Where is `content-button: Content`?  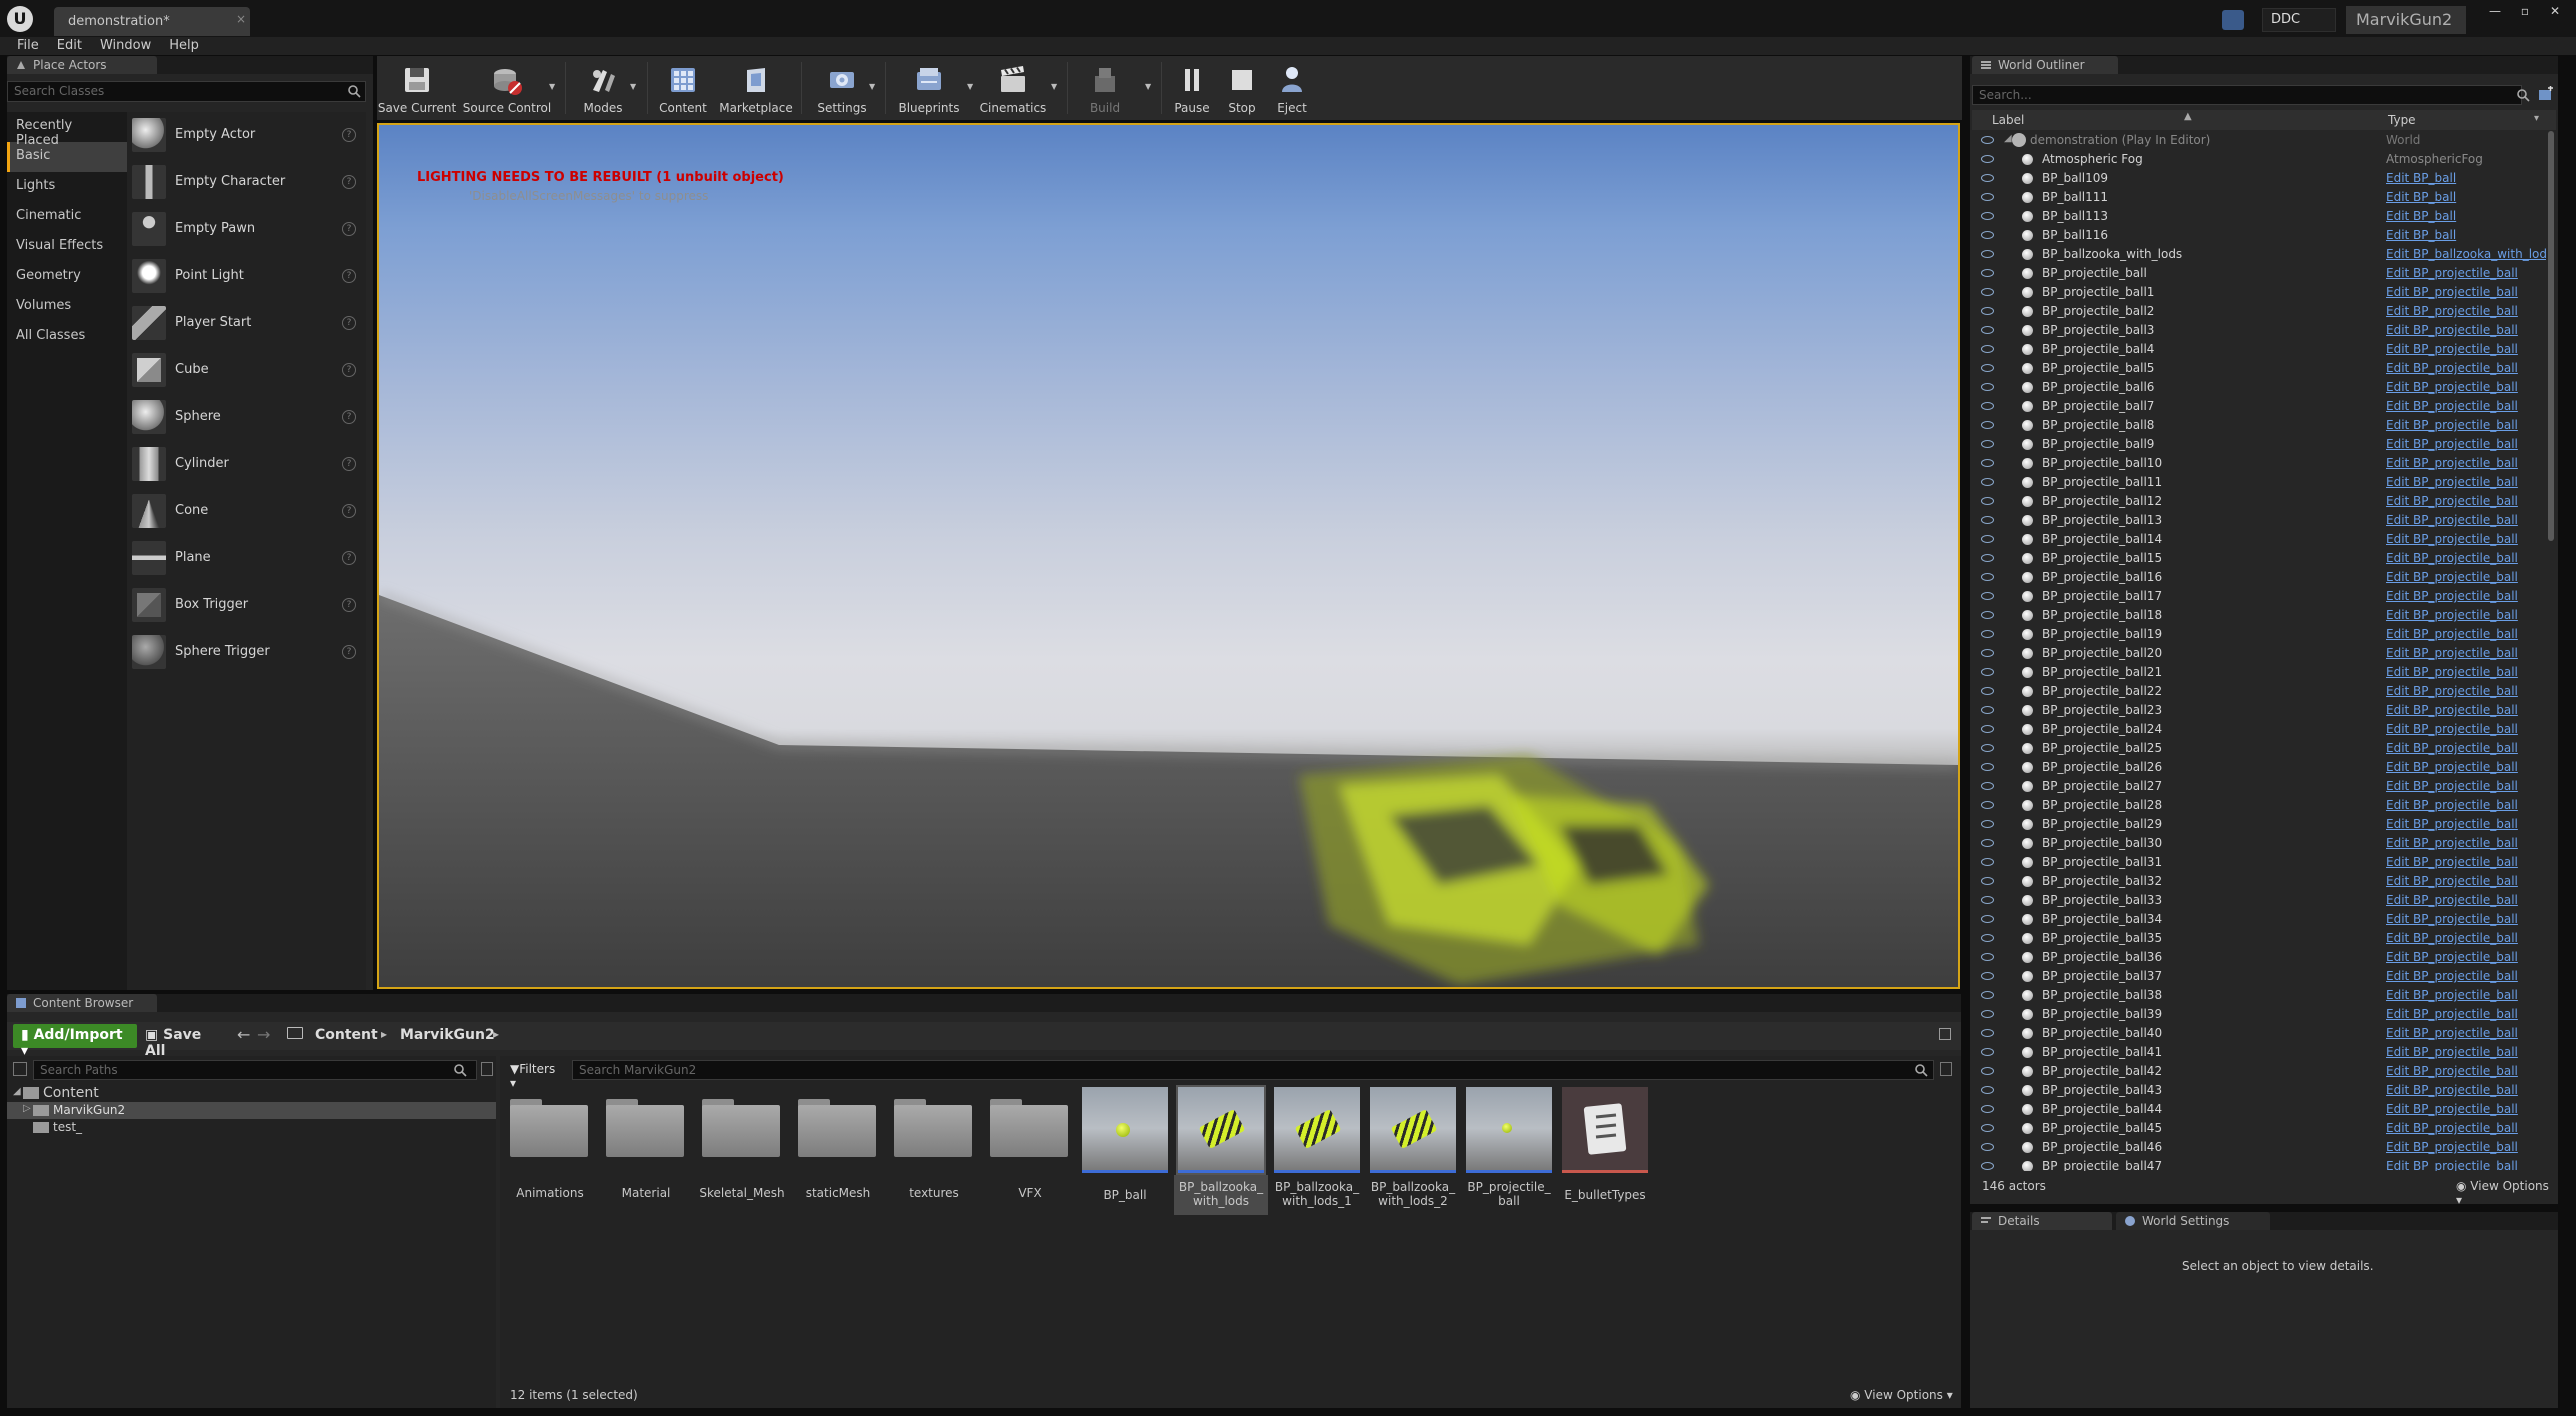
content-button: Content is located at coordinates (683, 88).